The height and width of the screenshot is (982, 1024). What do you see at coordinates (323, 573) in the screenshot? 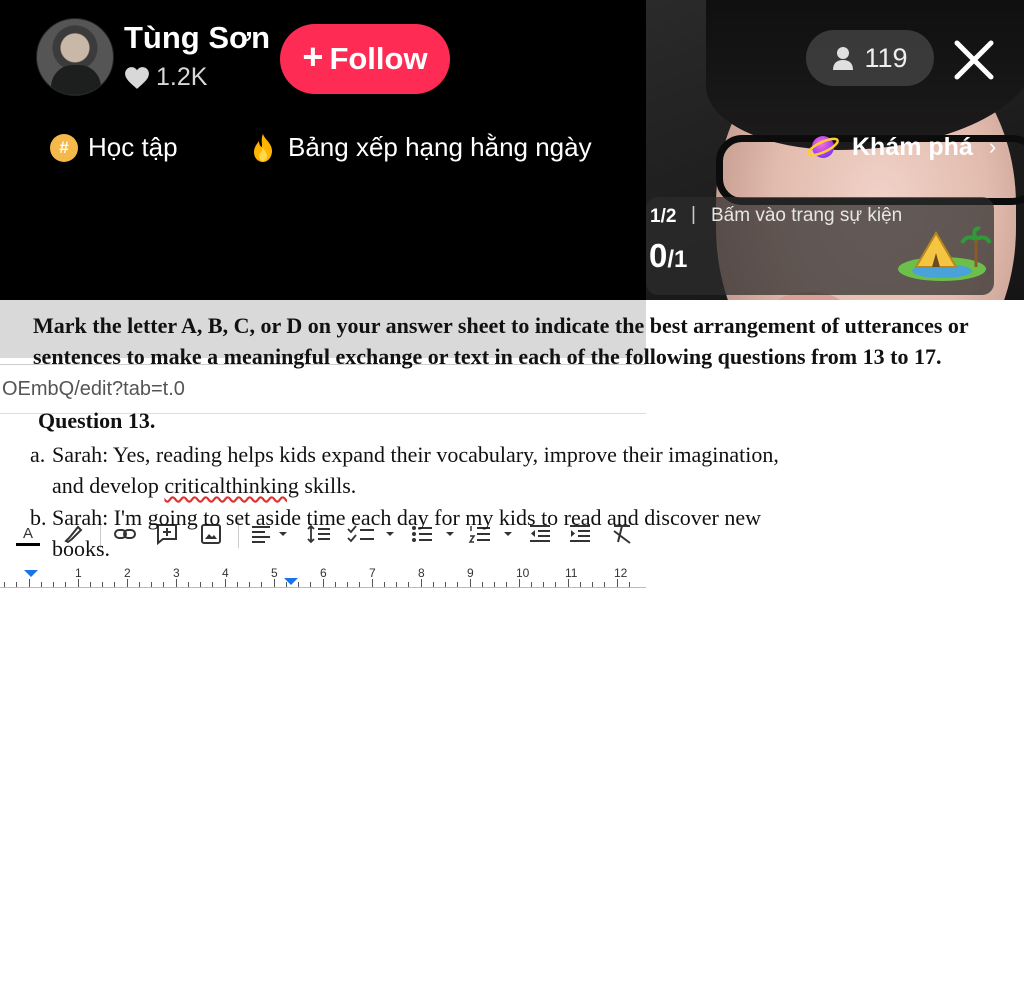
I see `ruler-number: 6` at bounding box center [323, 573].